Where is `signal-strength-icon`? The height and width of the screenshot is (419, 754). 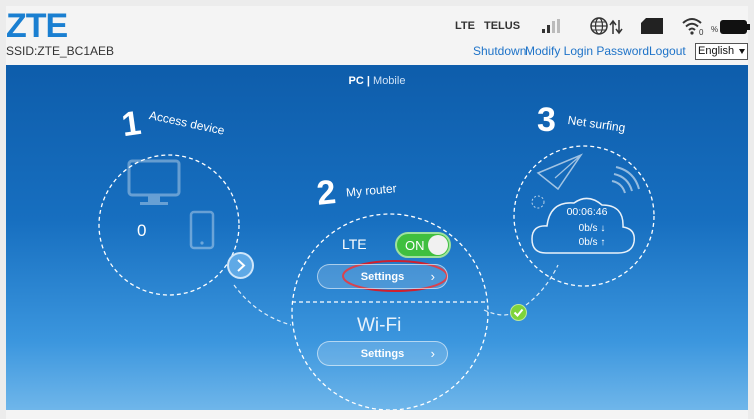 signal-strength-icon is located at coordinates (551, 26).